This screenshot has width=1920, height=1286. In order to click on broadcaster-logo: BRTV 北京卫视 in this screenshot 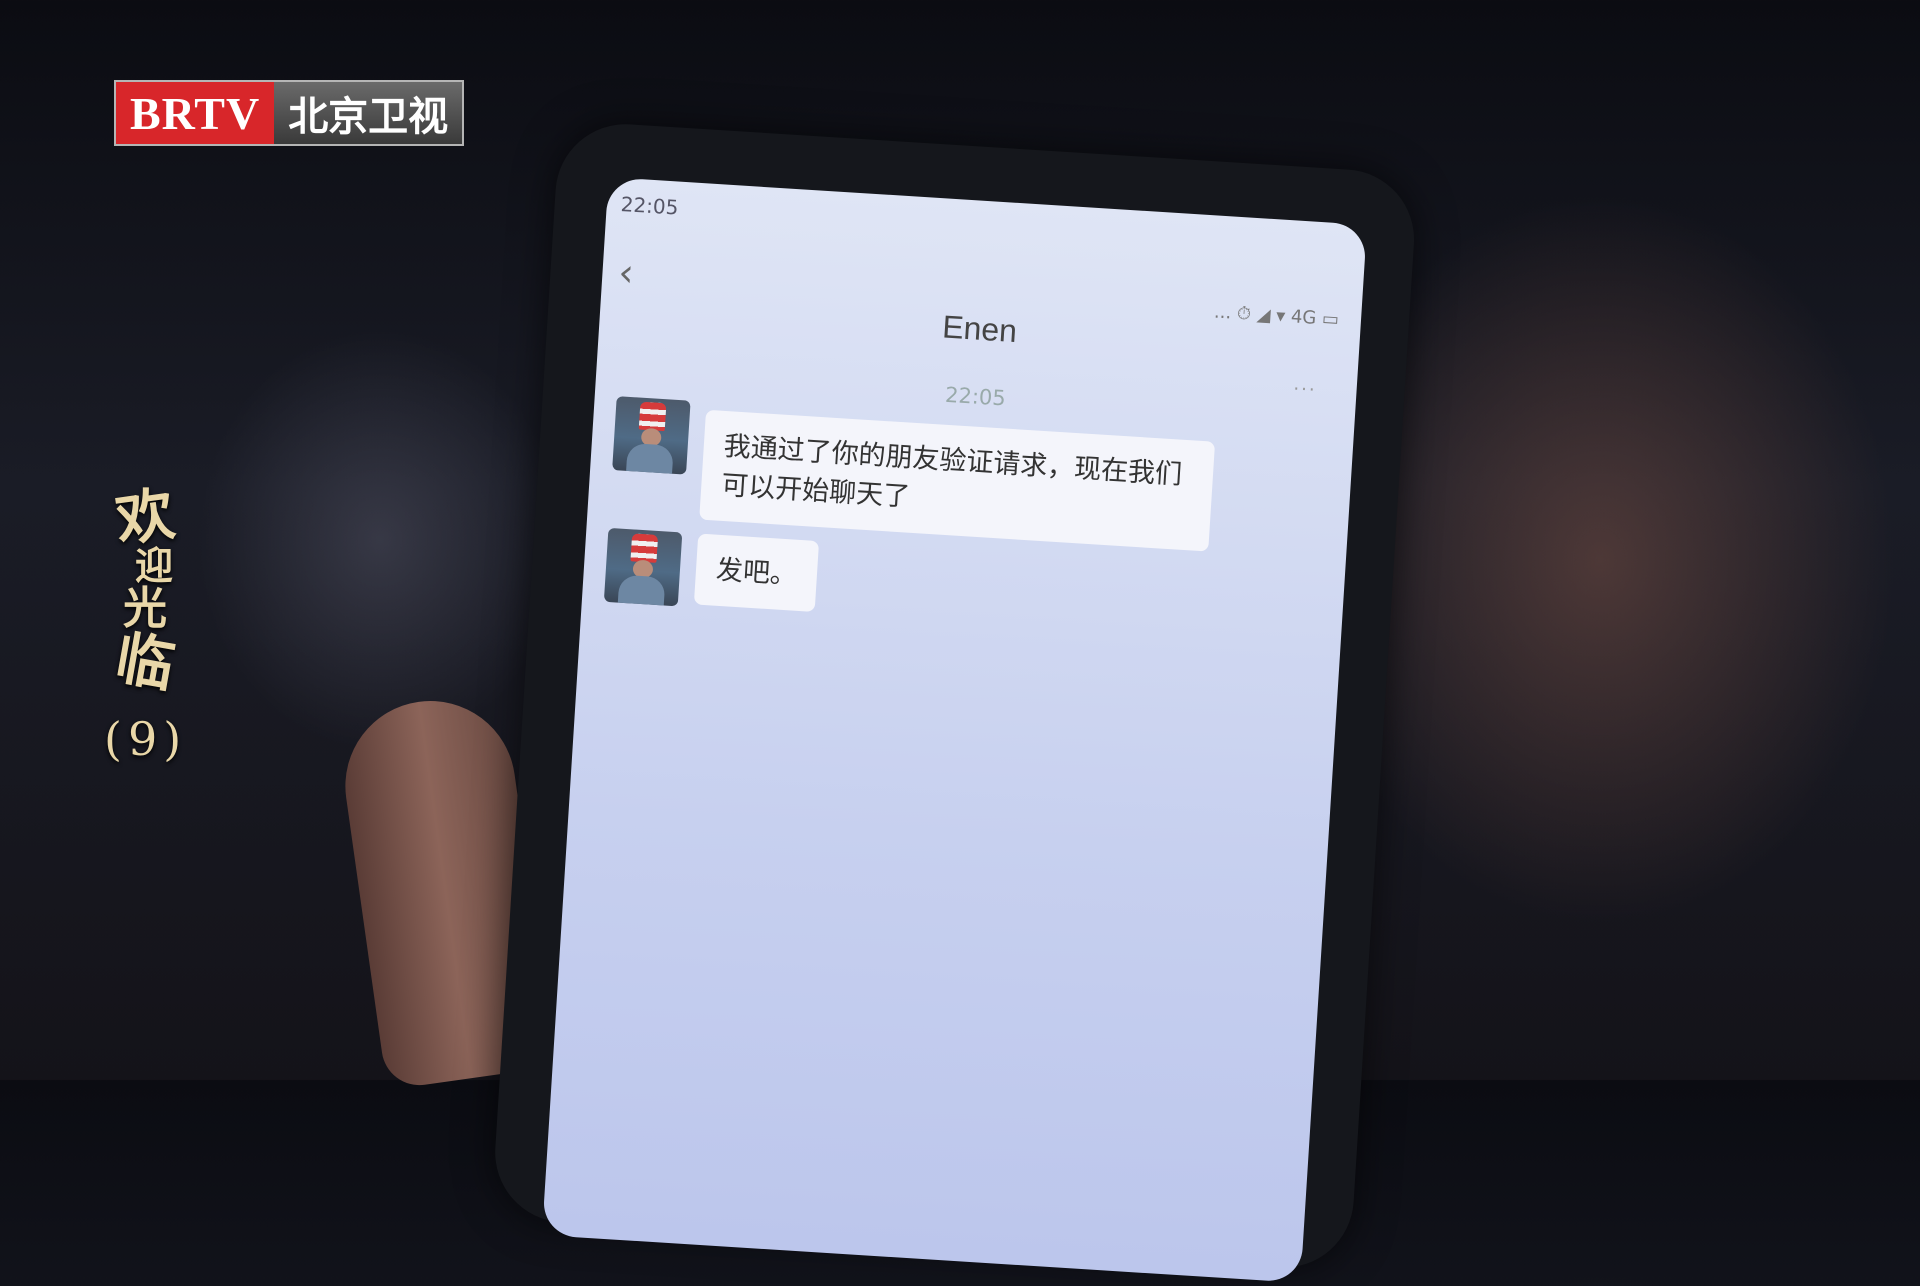, I will do `click(289, 113)`.